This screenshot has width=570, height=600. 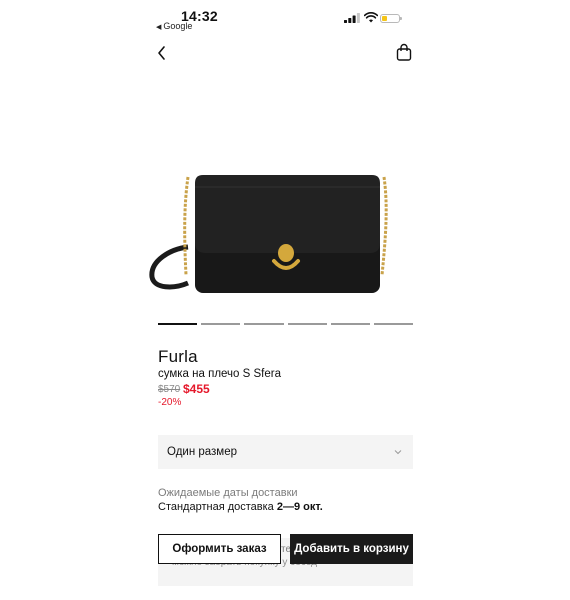 I want to click on back-button, so click(x=162, y=53).